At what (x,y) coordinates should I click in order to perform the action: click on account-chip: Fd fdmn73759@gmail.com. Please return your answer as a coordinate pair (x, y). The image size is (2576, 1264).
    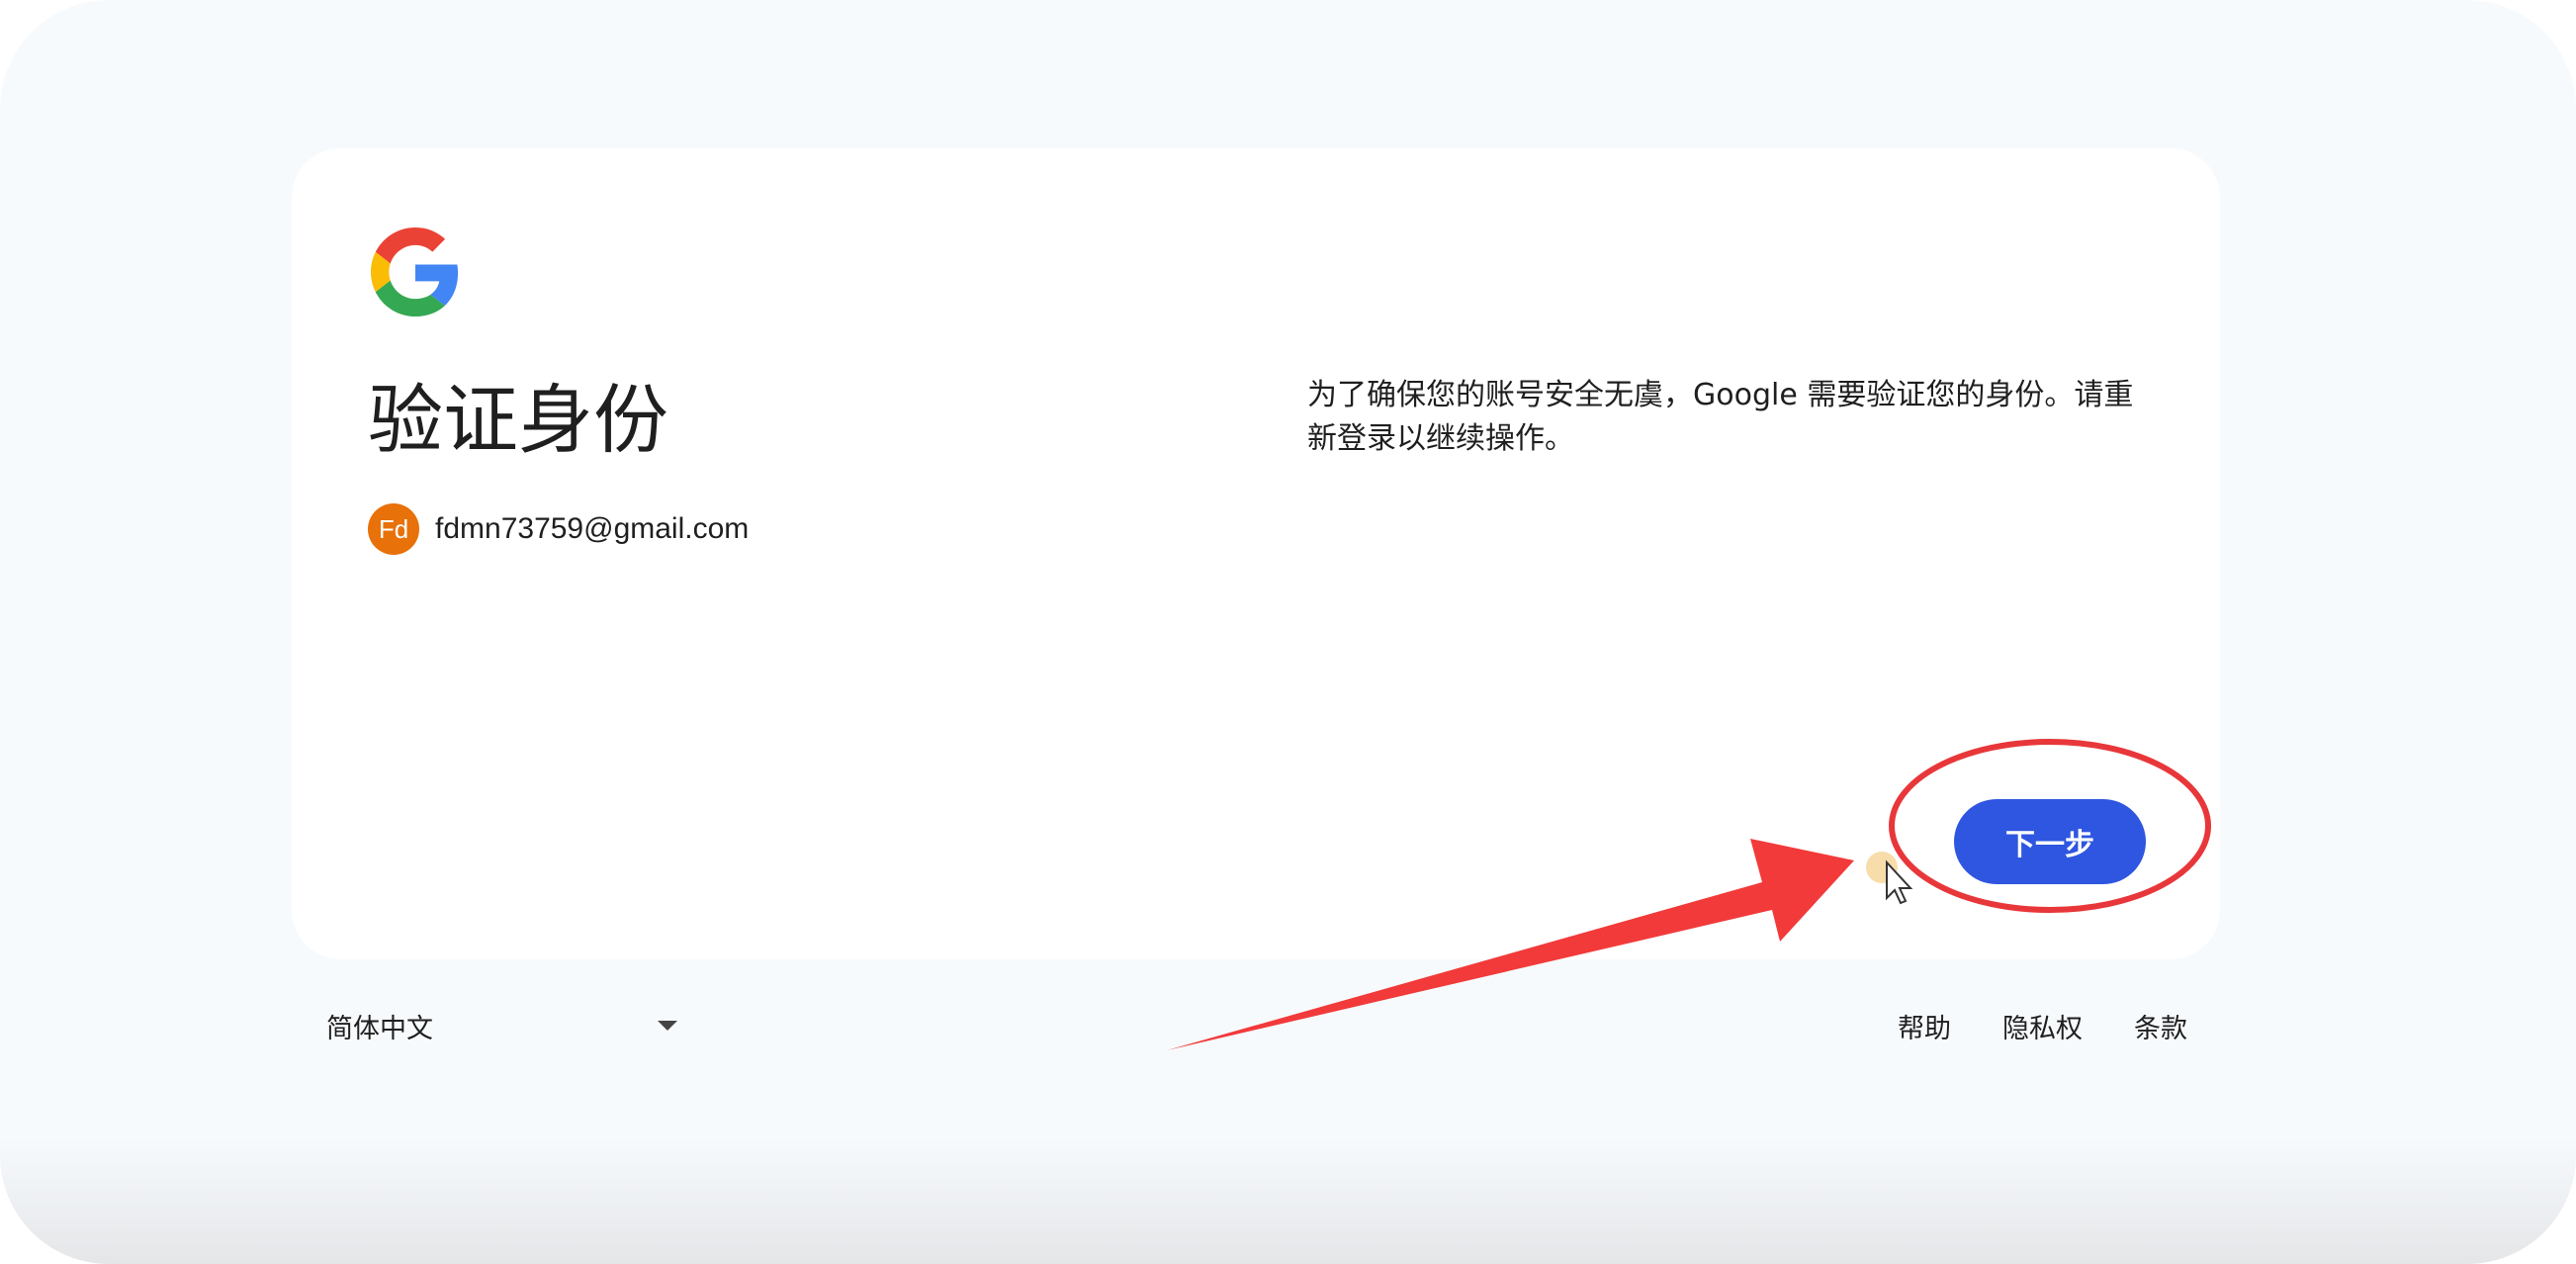
    Looking at the image, I should click on (558, 529).